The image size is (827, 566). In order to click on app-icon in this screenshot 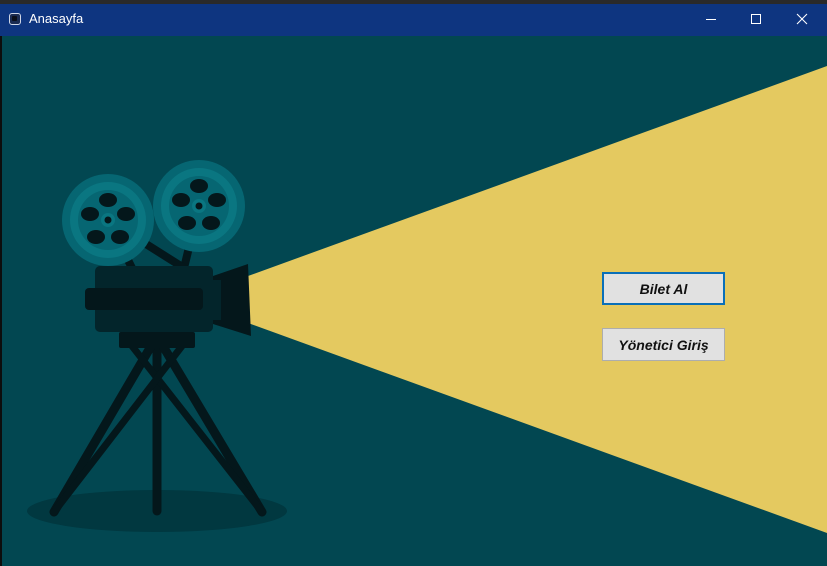, I will do `click(15, 19)`.